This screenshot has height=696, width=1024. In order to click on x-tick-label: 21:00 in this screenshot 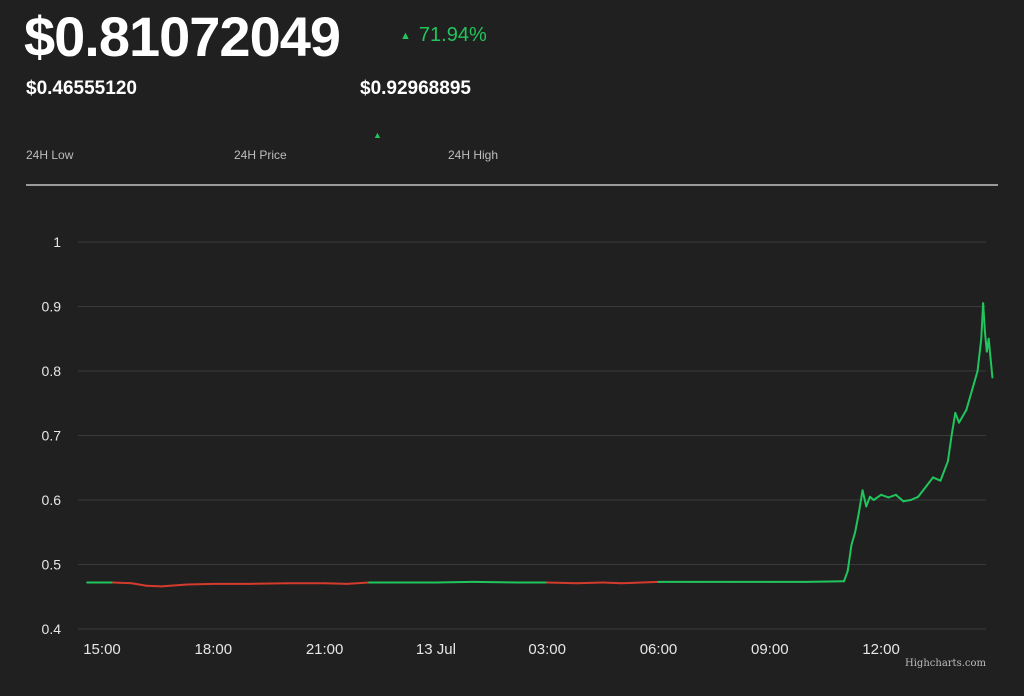, I will do `click(325, 649)`.